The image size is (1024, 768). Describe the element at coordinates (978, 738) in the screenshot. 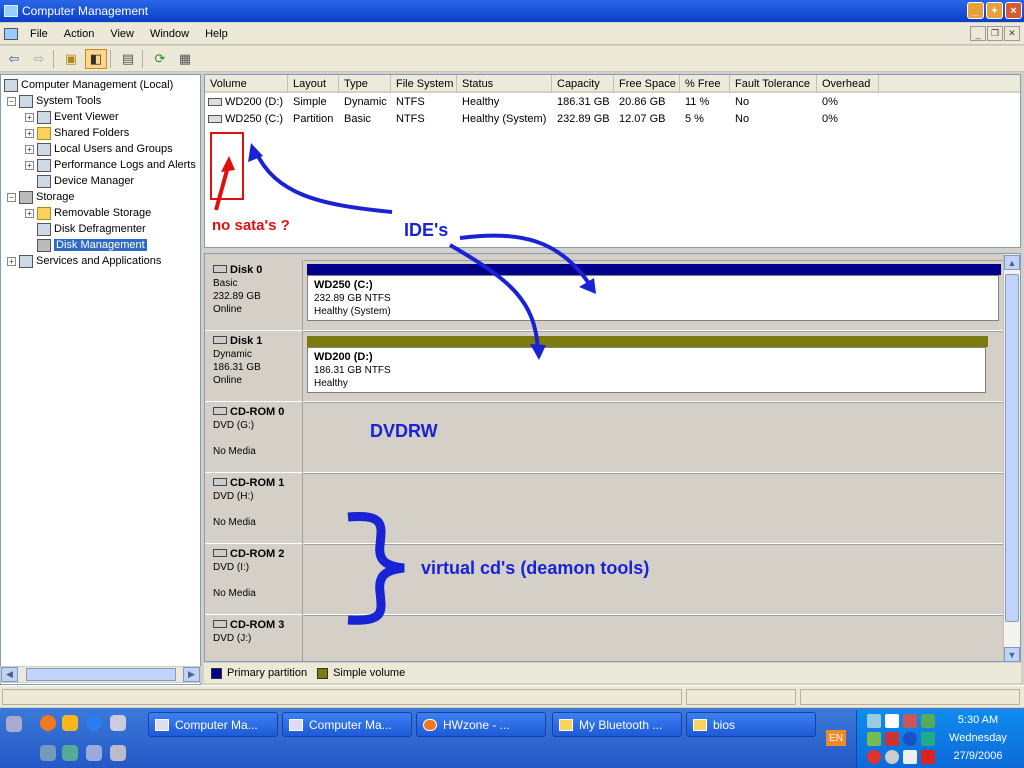

I see `clock-day: Wednesday` at that location.